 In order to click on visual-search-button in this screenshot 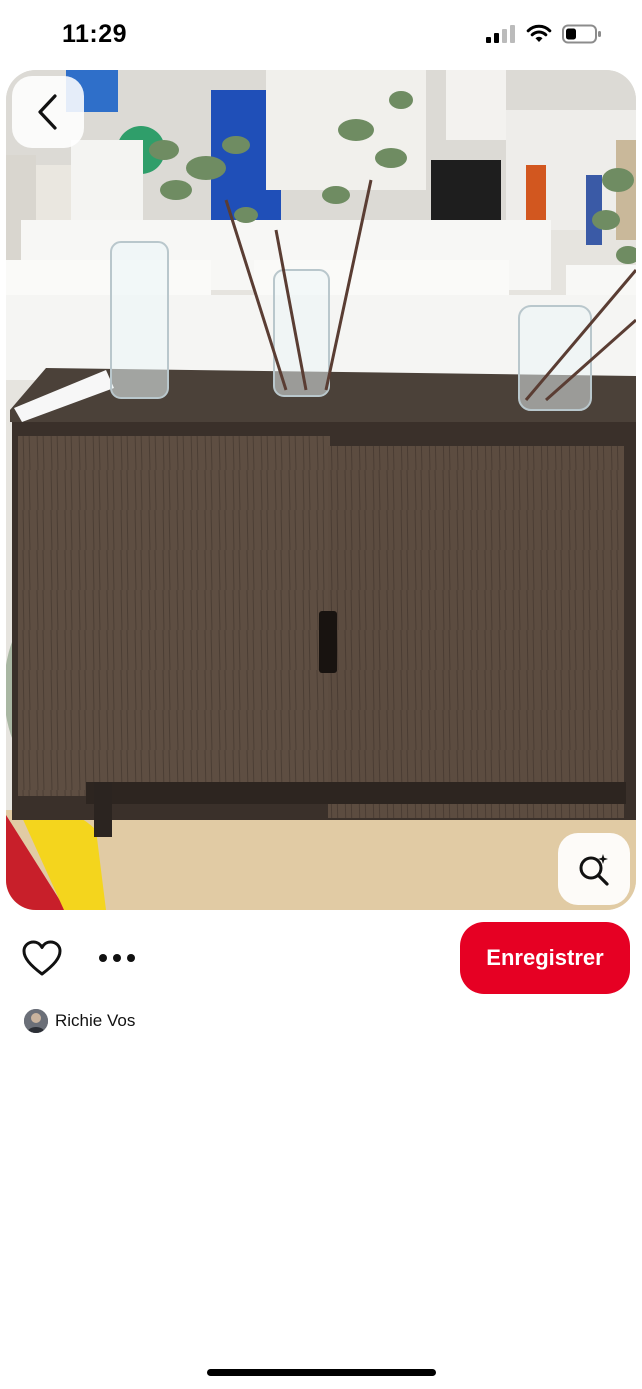, I will do `click(594, 869)`.